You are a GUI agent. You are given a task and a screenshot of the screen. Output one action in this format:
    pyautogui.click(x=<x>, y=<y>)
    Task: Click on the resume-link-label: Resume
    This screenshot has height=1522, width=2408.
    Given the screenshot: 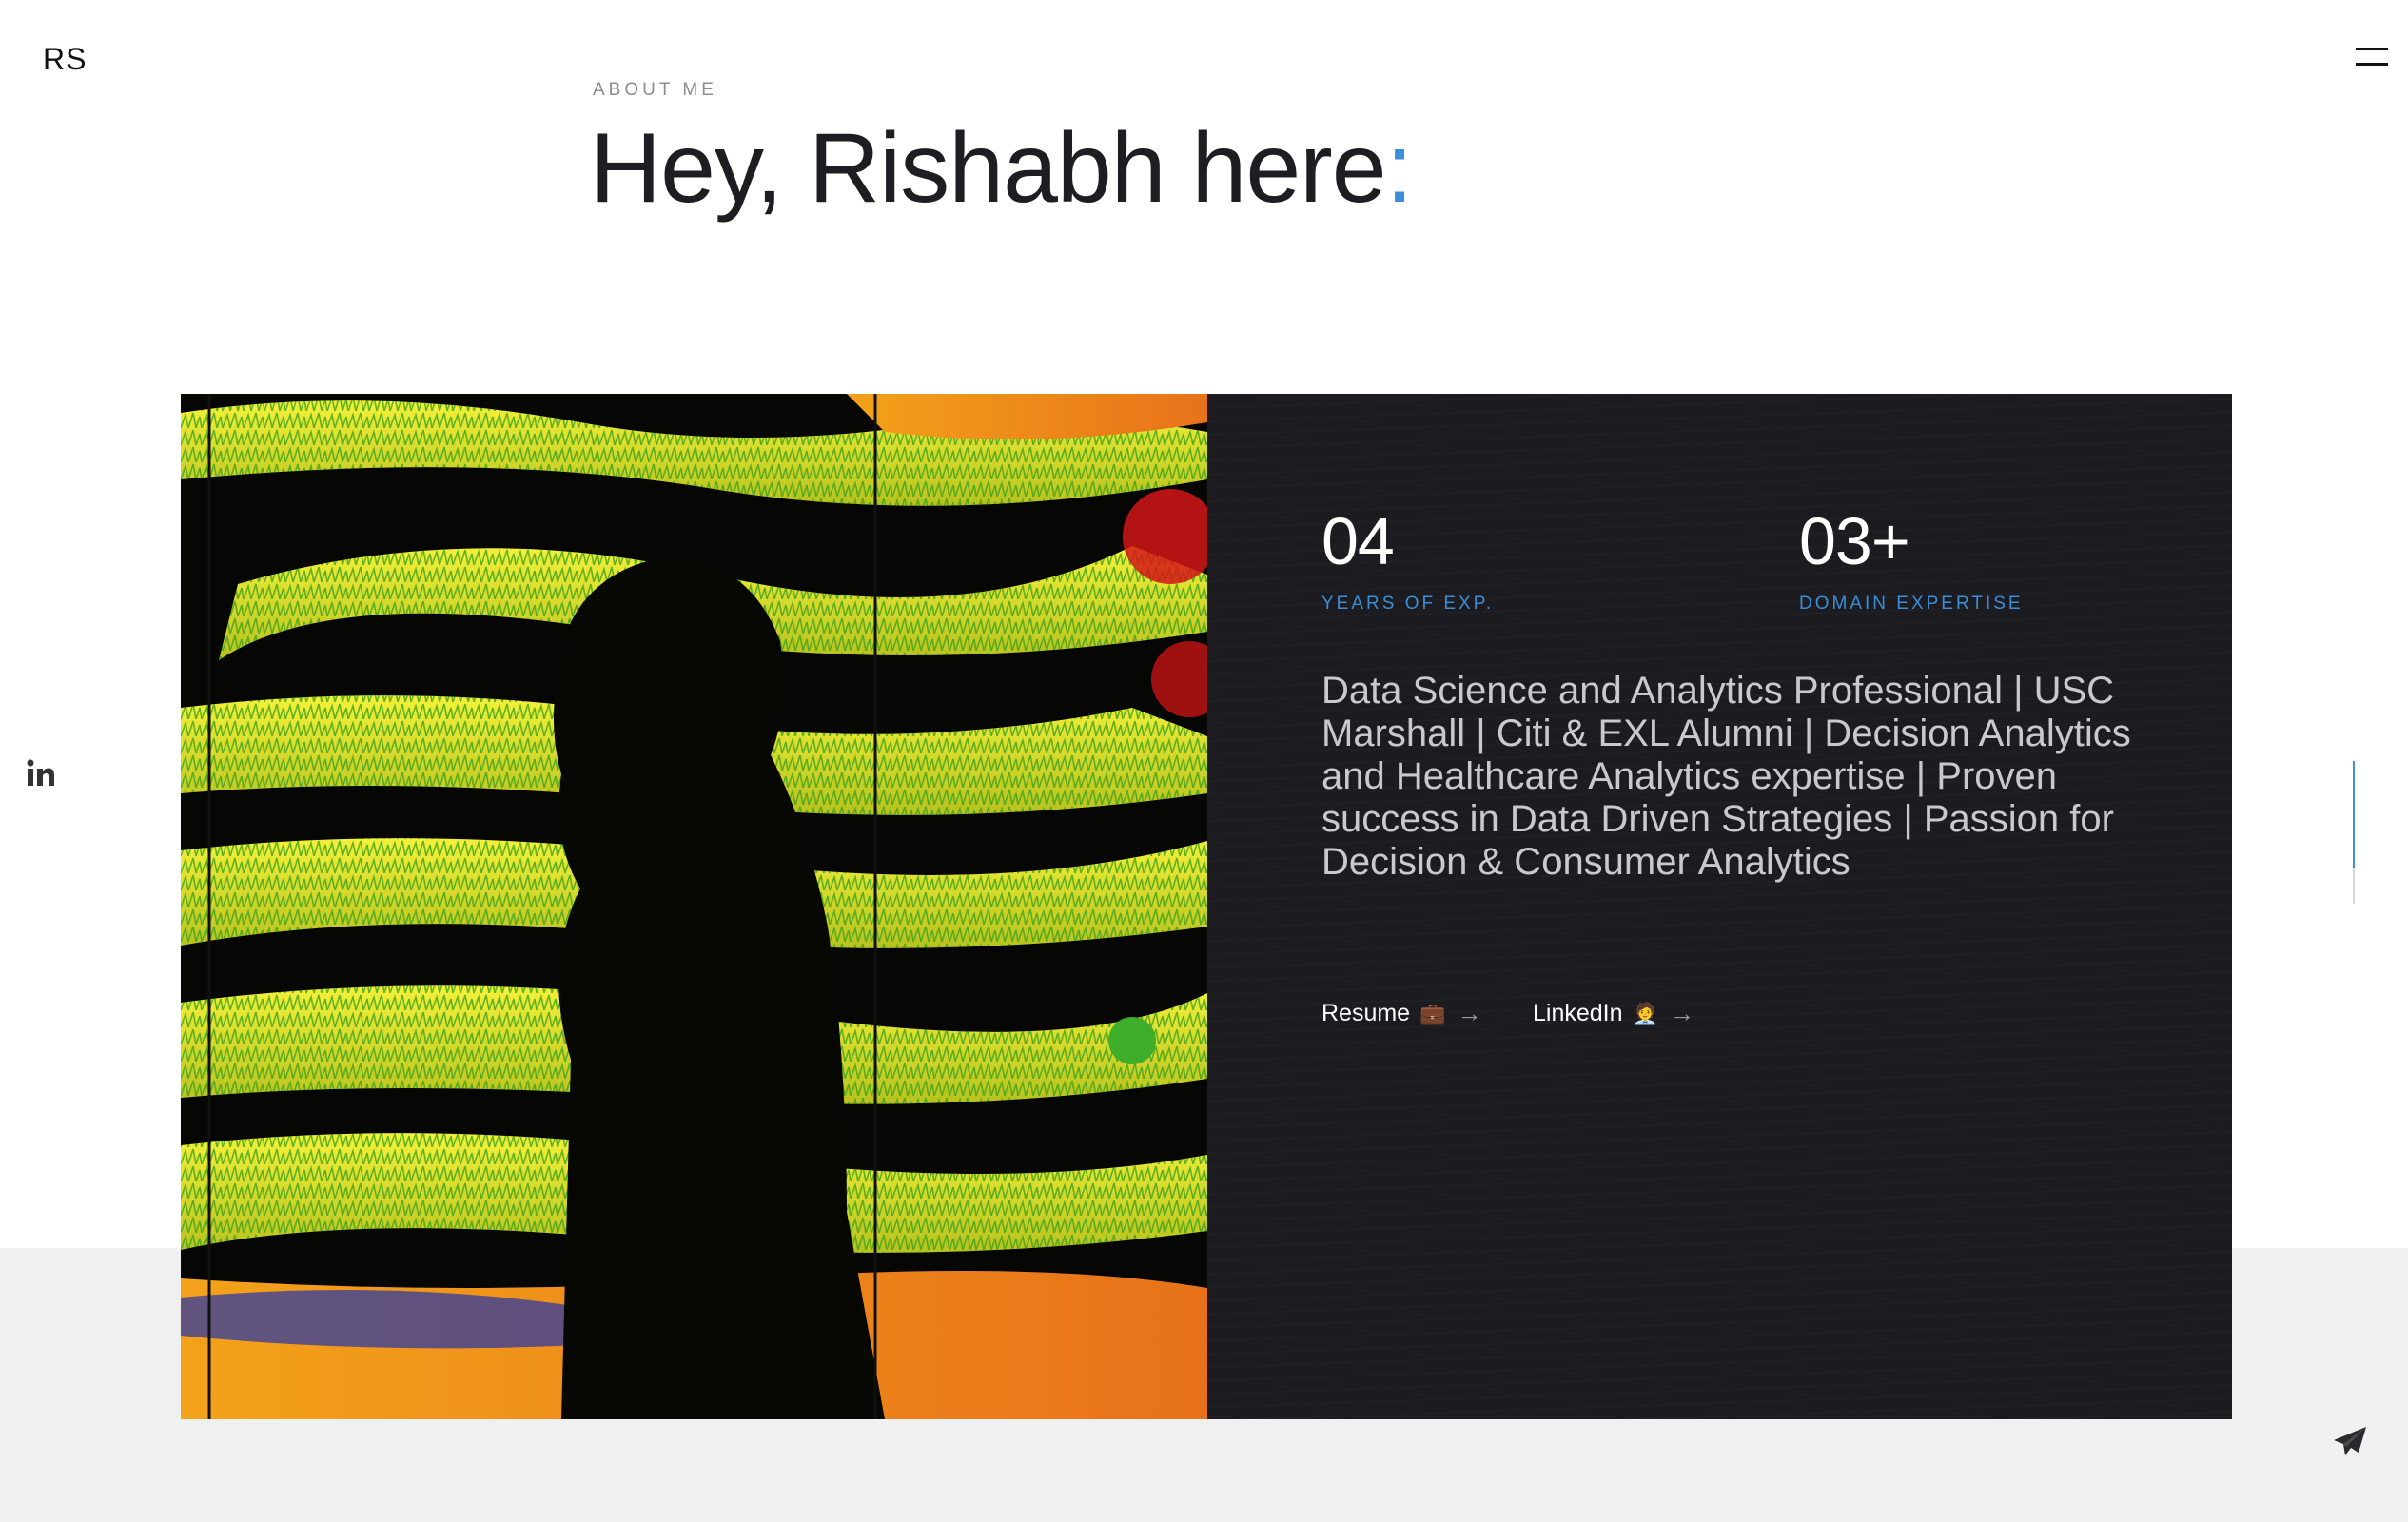 What is the action you would take?
    pyautogui.click(x=1366, y=1013)
    